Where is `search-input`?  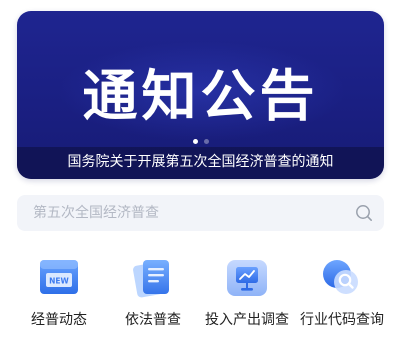
search-input is located at coordinates (183, 213).